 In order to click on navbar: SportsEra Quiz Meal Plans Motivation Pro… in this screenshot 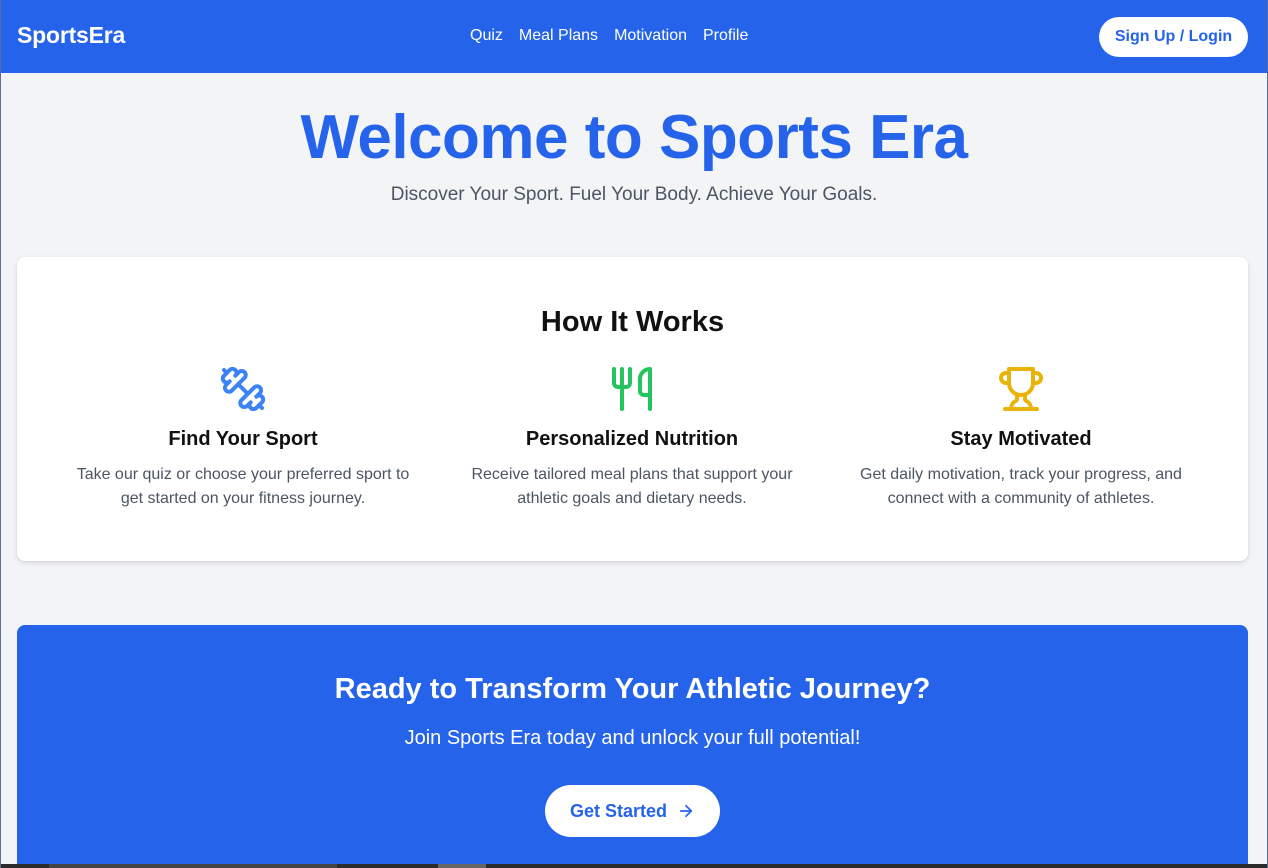, I will do `click(634, 36)`.